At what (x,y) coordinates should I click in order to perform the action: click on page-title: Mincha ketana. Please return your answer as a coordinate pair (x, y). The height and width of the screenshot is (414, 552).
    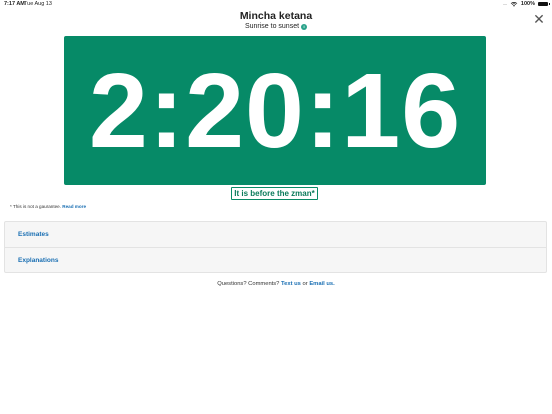
    Looking at the image, I should click on (276, 16).